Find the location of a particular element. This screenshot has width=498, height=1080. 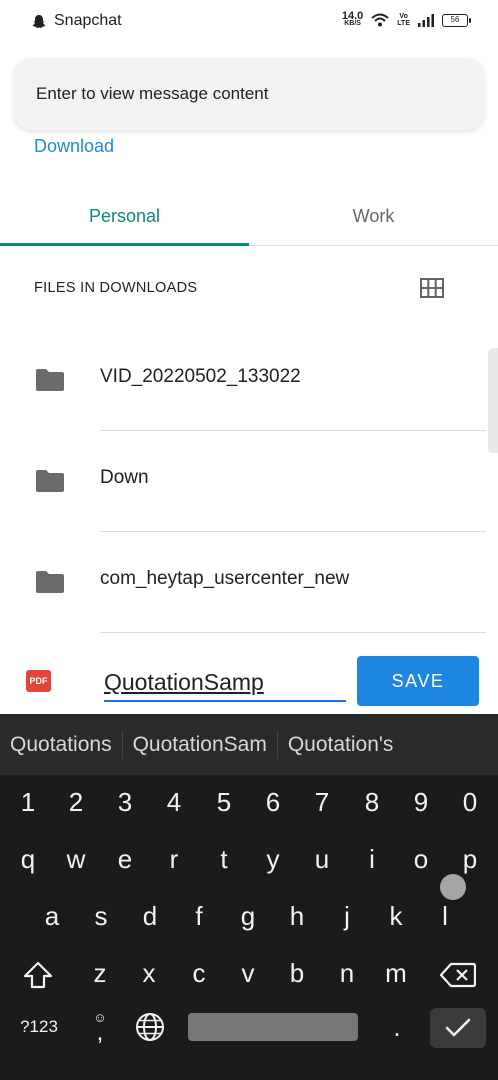

tab-work: Work is located at coordinates (373, 216).